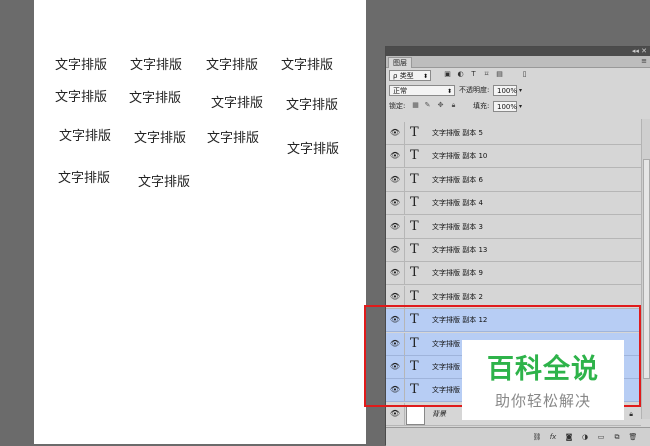 The height and width of the screenshot is (446, 650). I want to click on panel-tab-row: 图层 ≡, so click(518, 62).